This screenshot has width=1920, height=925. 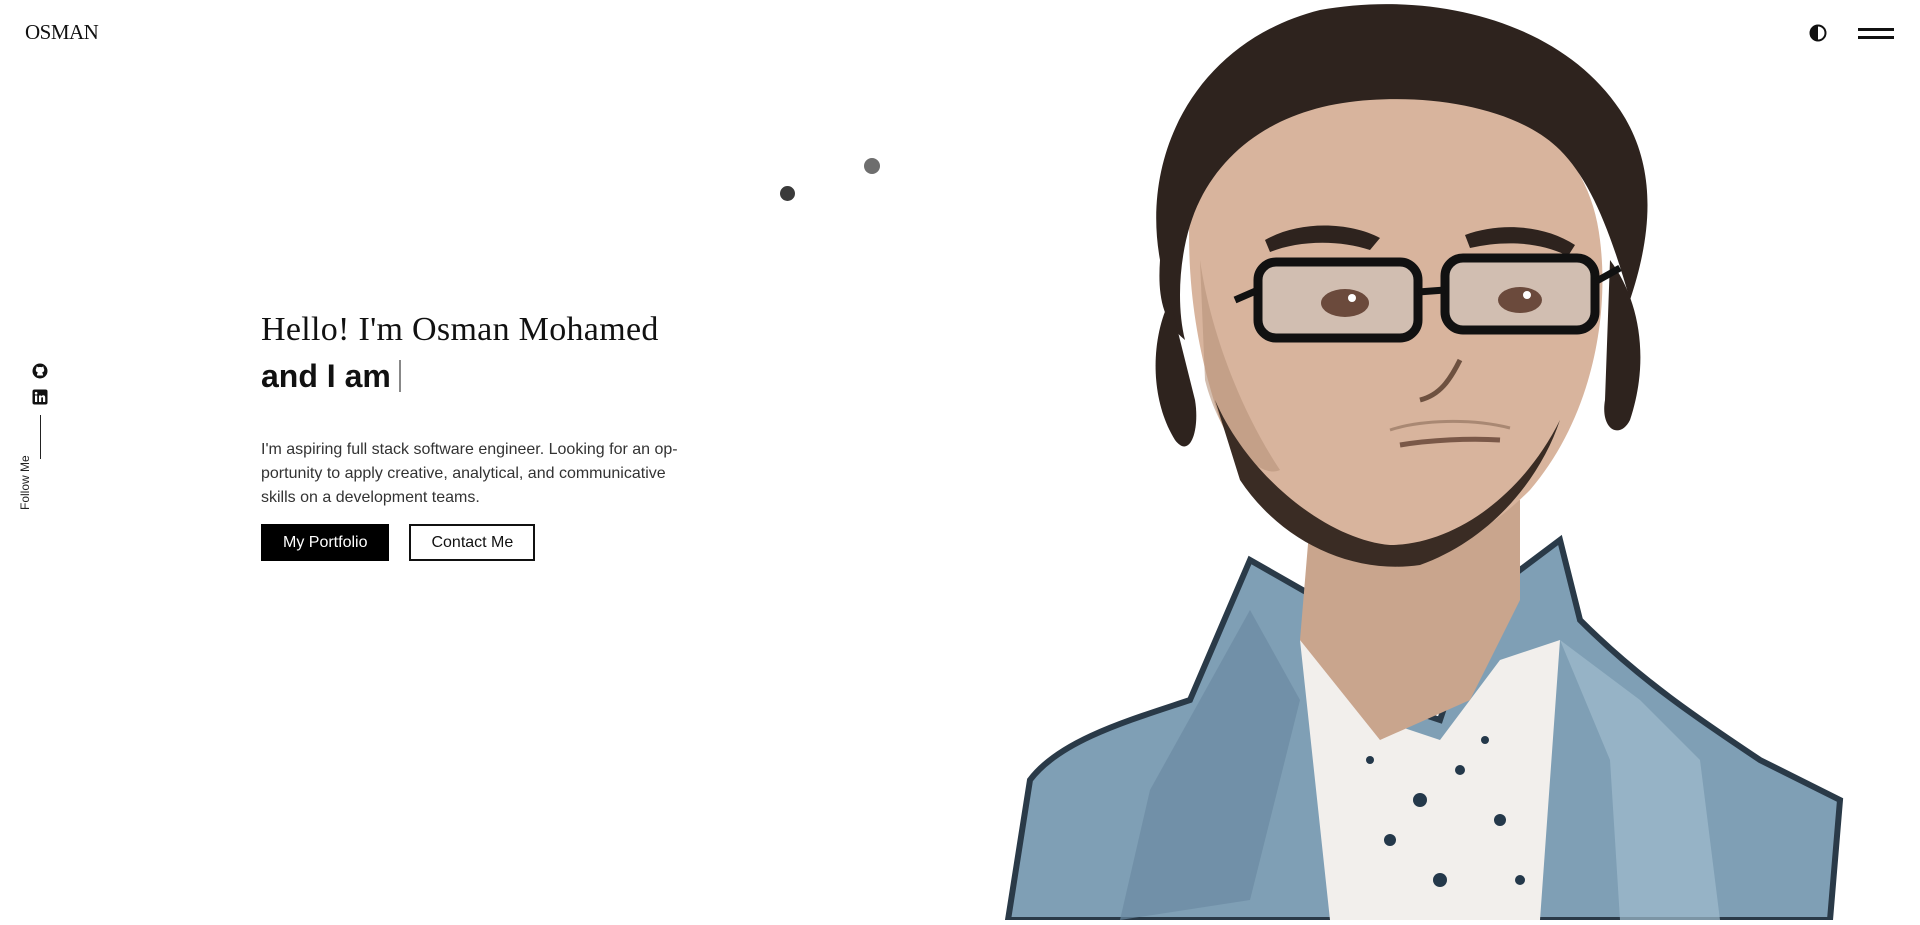 What do you see at coordinates (325, 542) in the screenshot?
I see `my-portfolio-button: My Portfolio` at bounding box center [325, 542].